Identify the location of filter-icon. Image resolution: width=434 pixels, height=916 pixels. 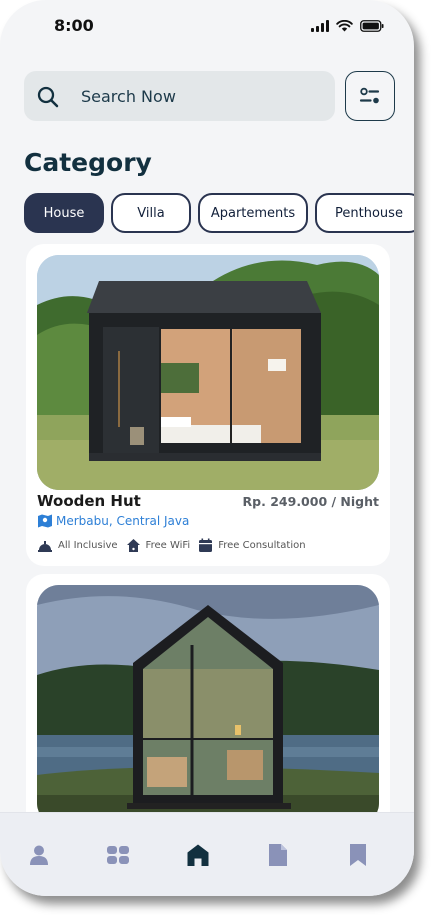
(369, 95).